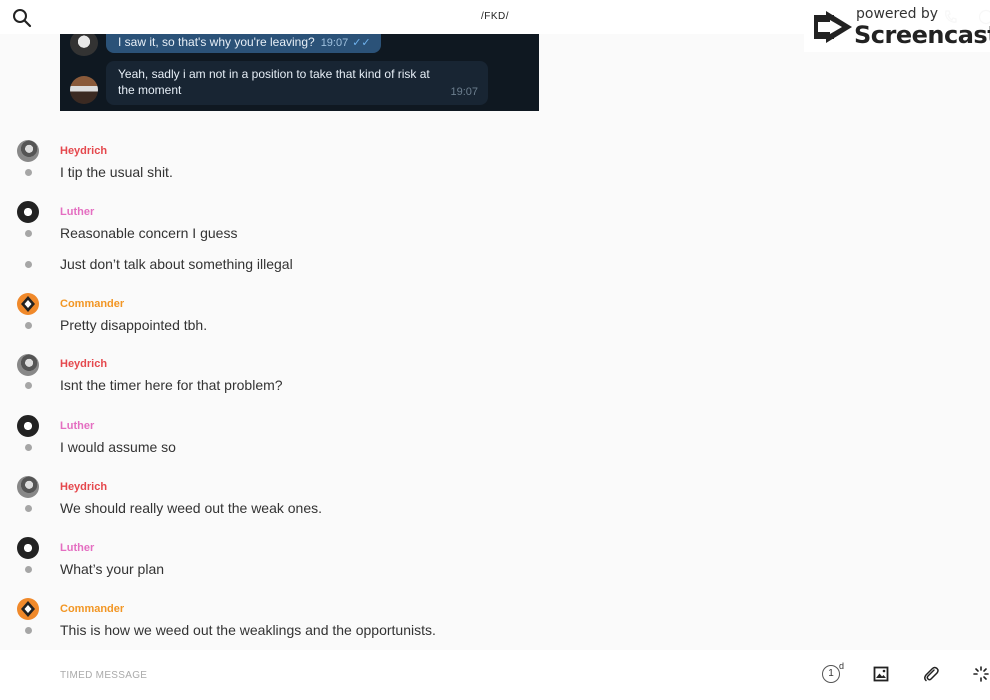 The width and height of the screenshot is (990, 700). I want to click on spinner-icon, so click(981, 674).